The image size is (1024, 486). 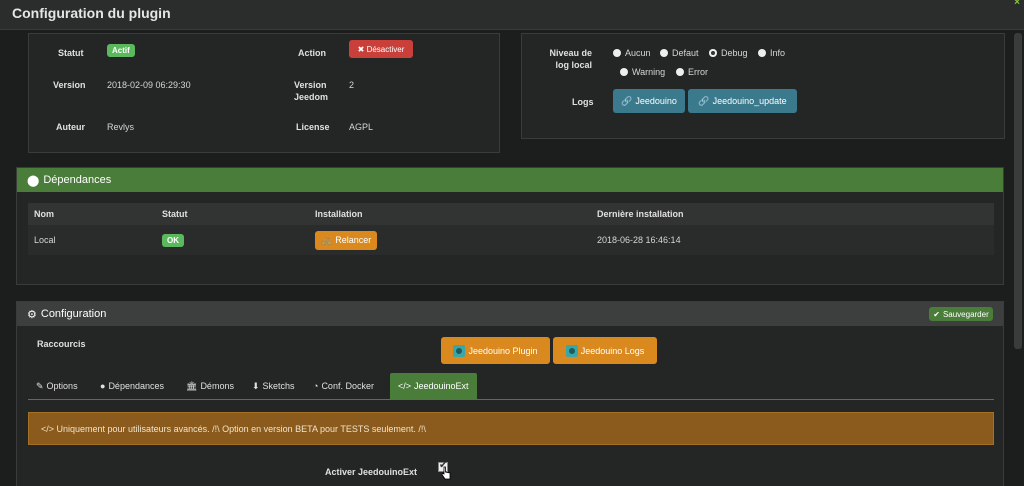 I want to click on tab-label: Dépendances, so click(x=136, y=386).